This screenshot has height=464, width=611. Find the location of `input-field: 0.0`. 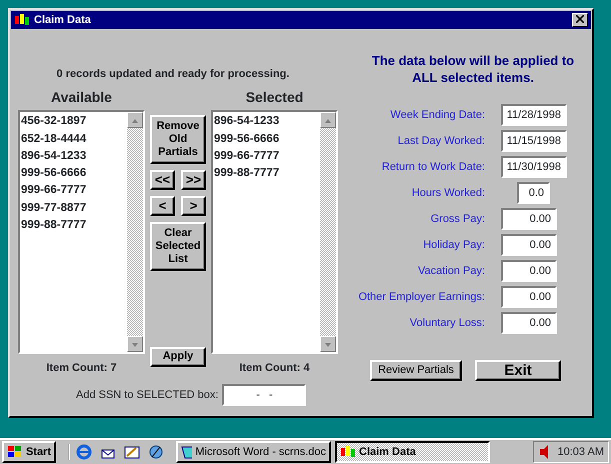

input-field: 0.0 is located at coordinates (533, 193).